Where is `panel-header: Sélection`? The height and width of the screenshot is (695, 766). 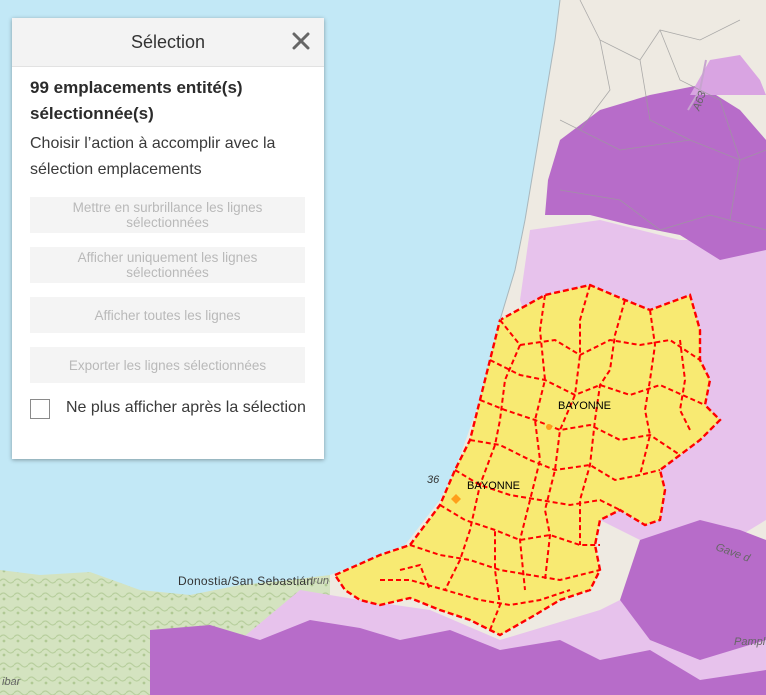
panel-header: Sélection is located at coordinates (168, 42).